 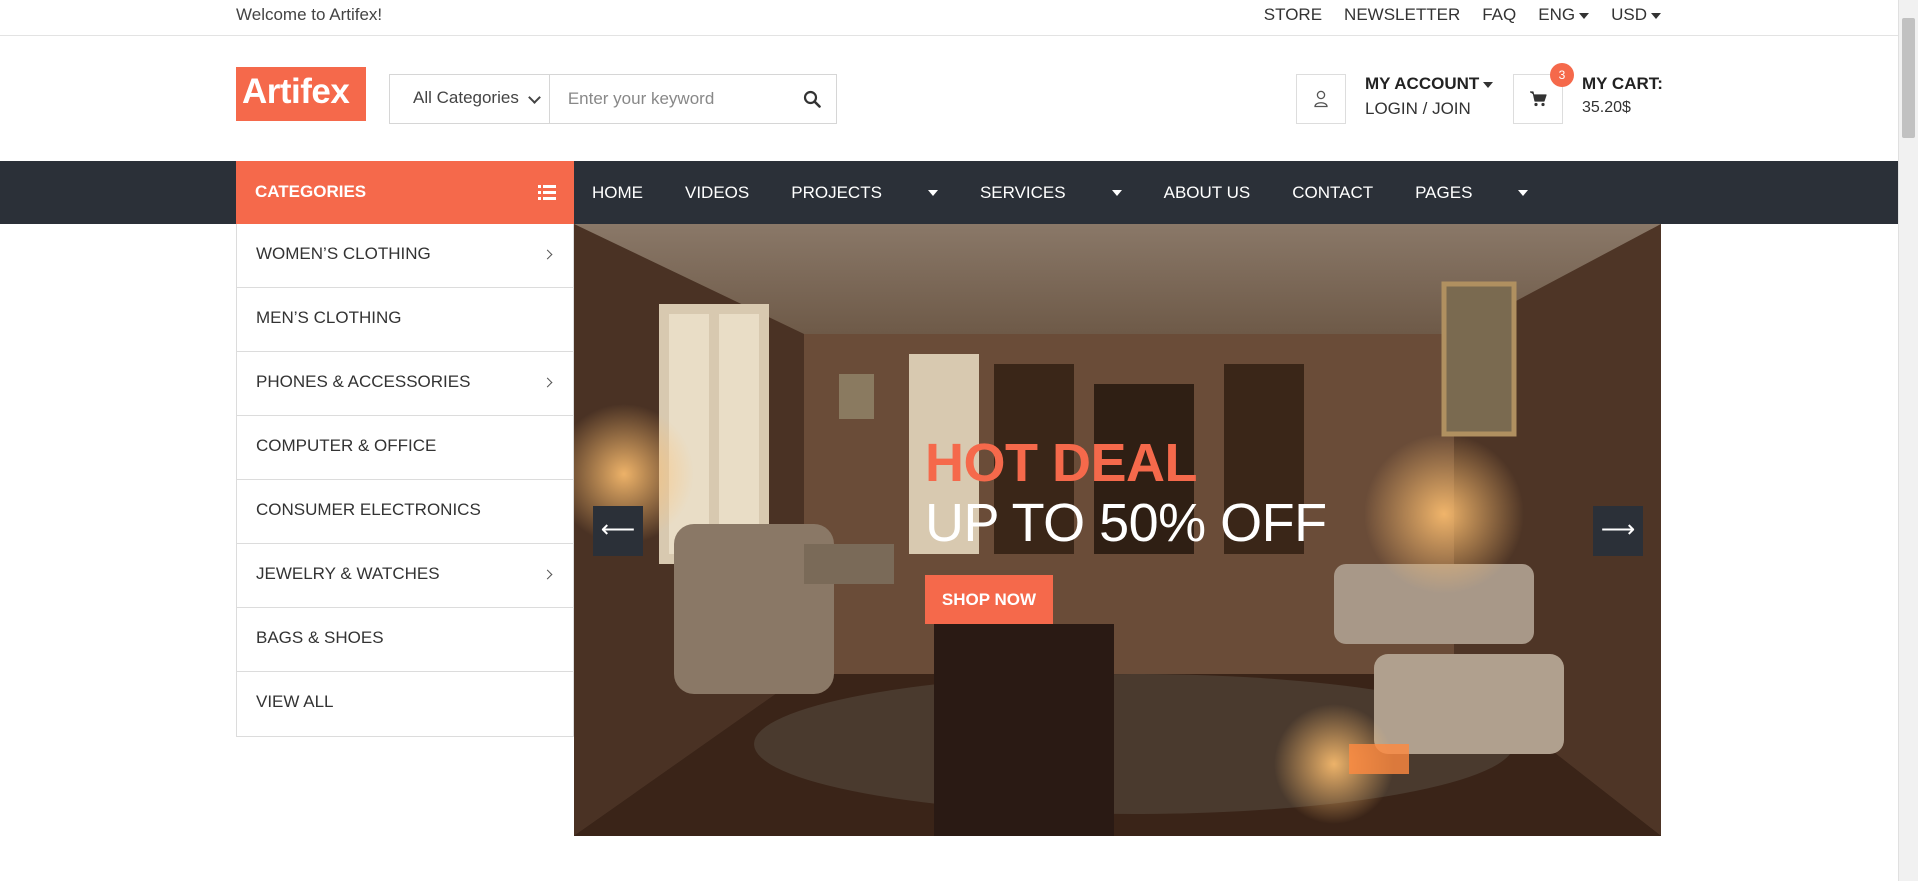 I want to click on sidebar-item-jewelry-watches: JEWELRY & WATCHES, so click(x=405, y=576).